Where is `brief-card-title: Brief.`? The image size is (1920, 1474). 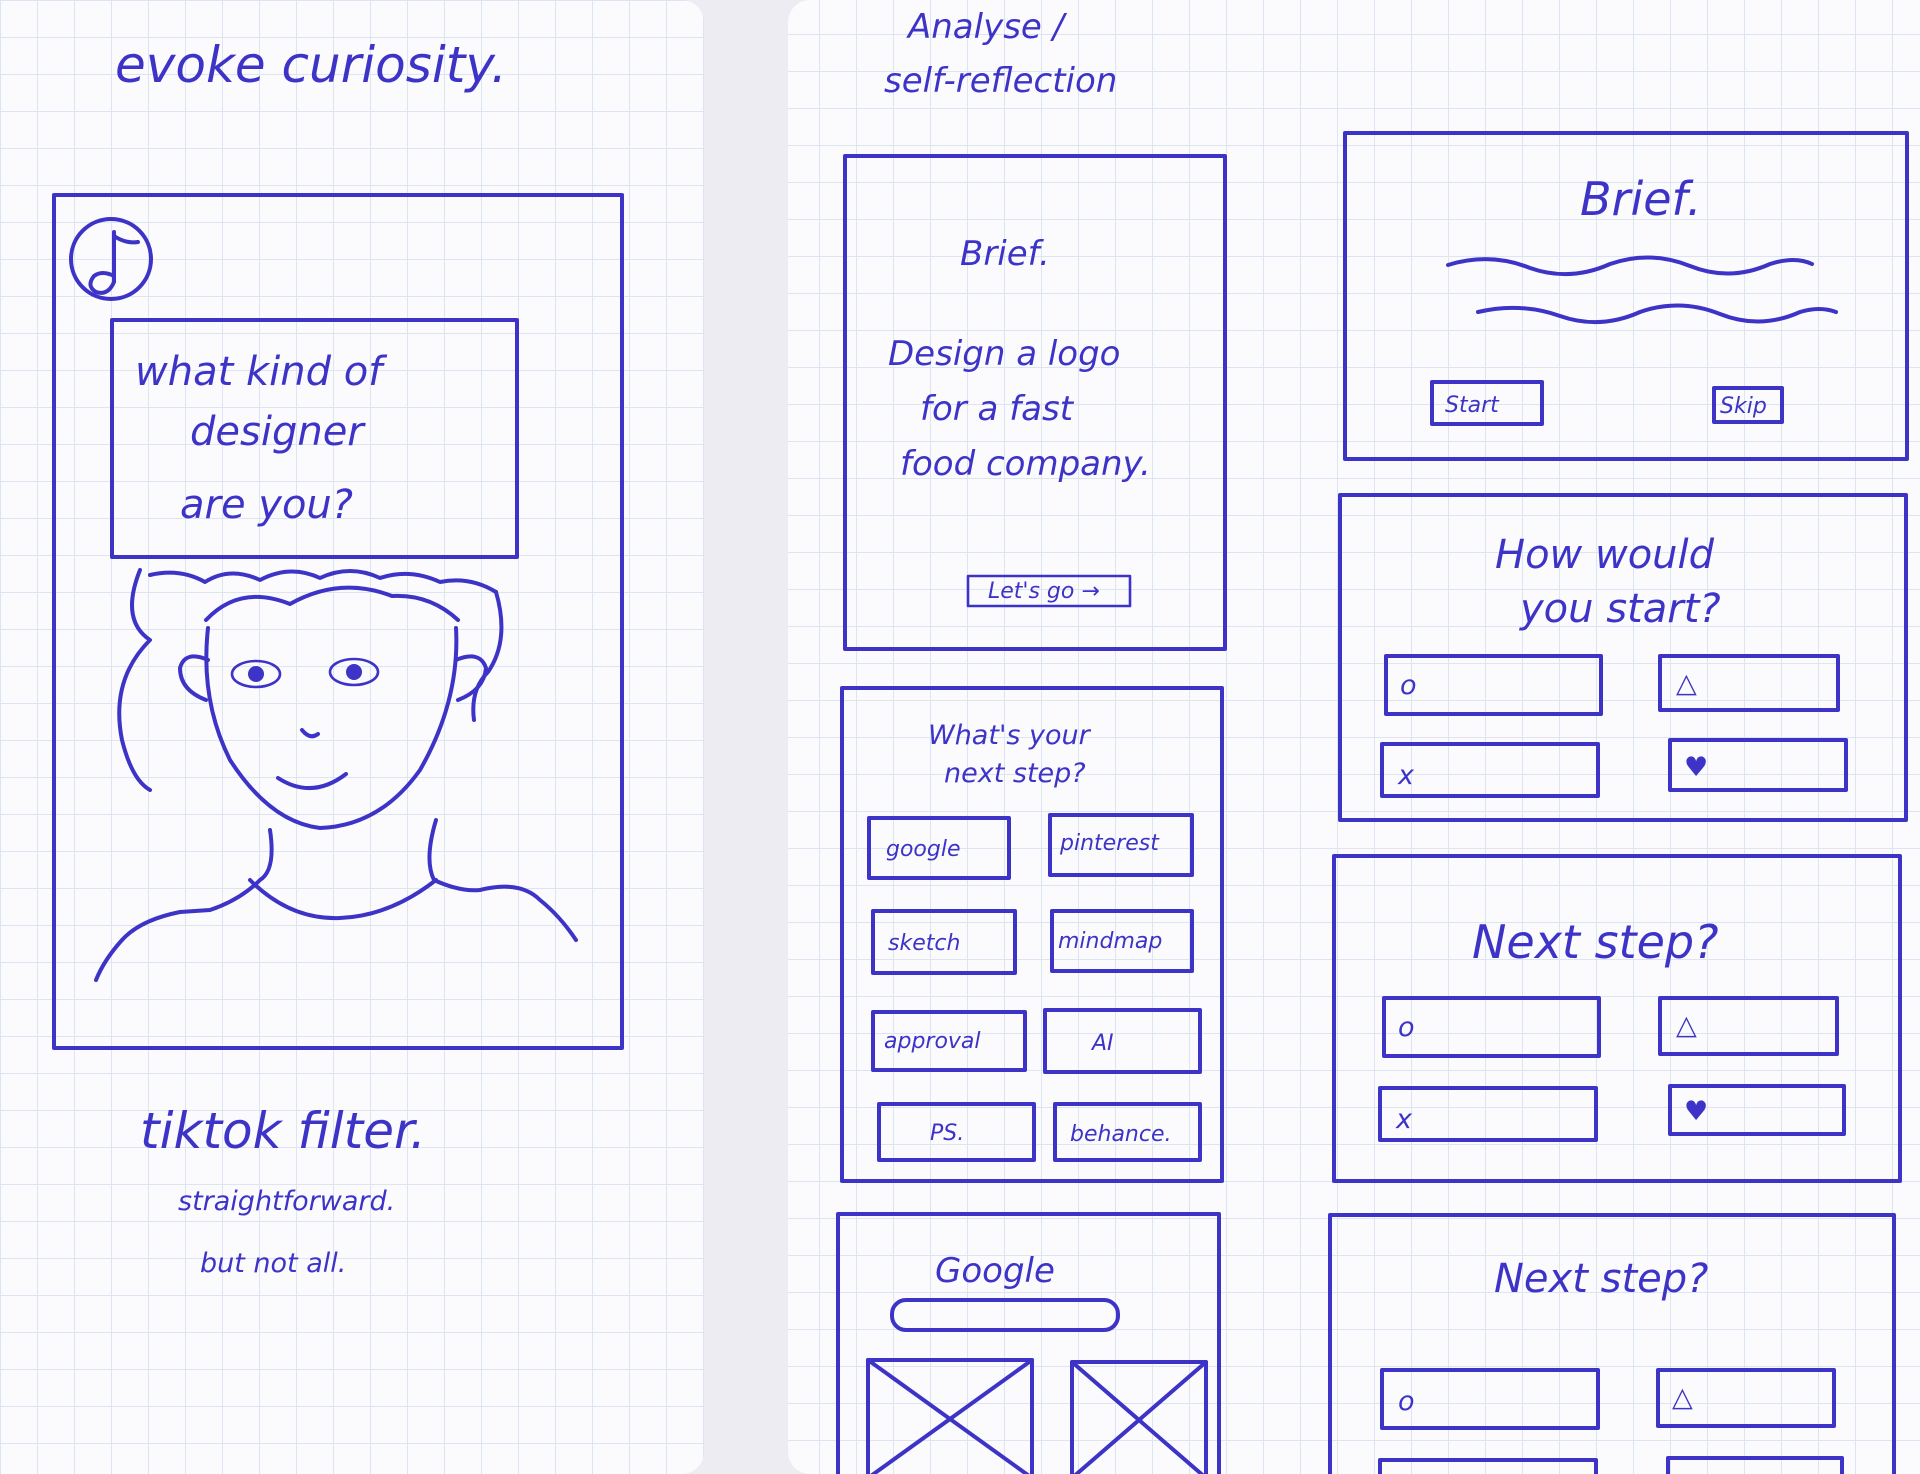
brief-card-title: Brief. is located at coordinates (1005, 254).